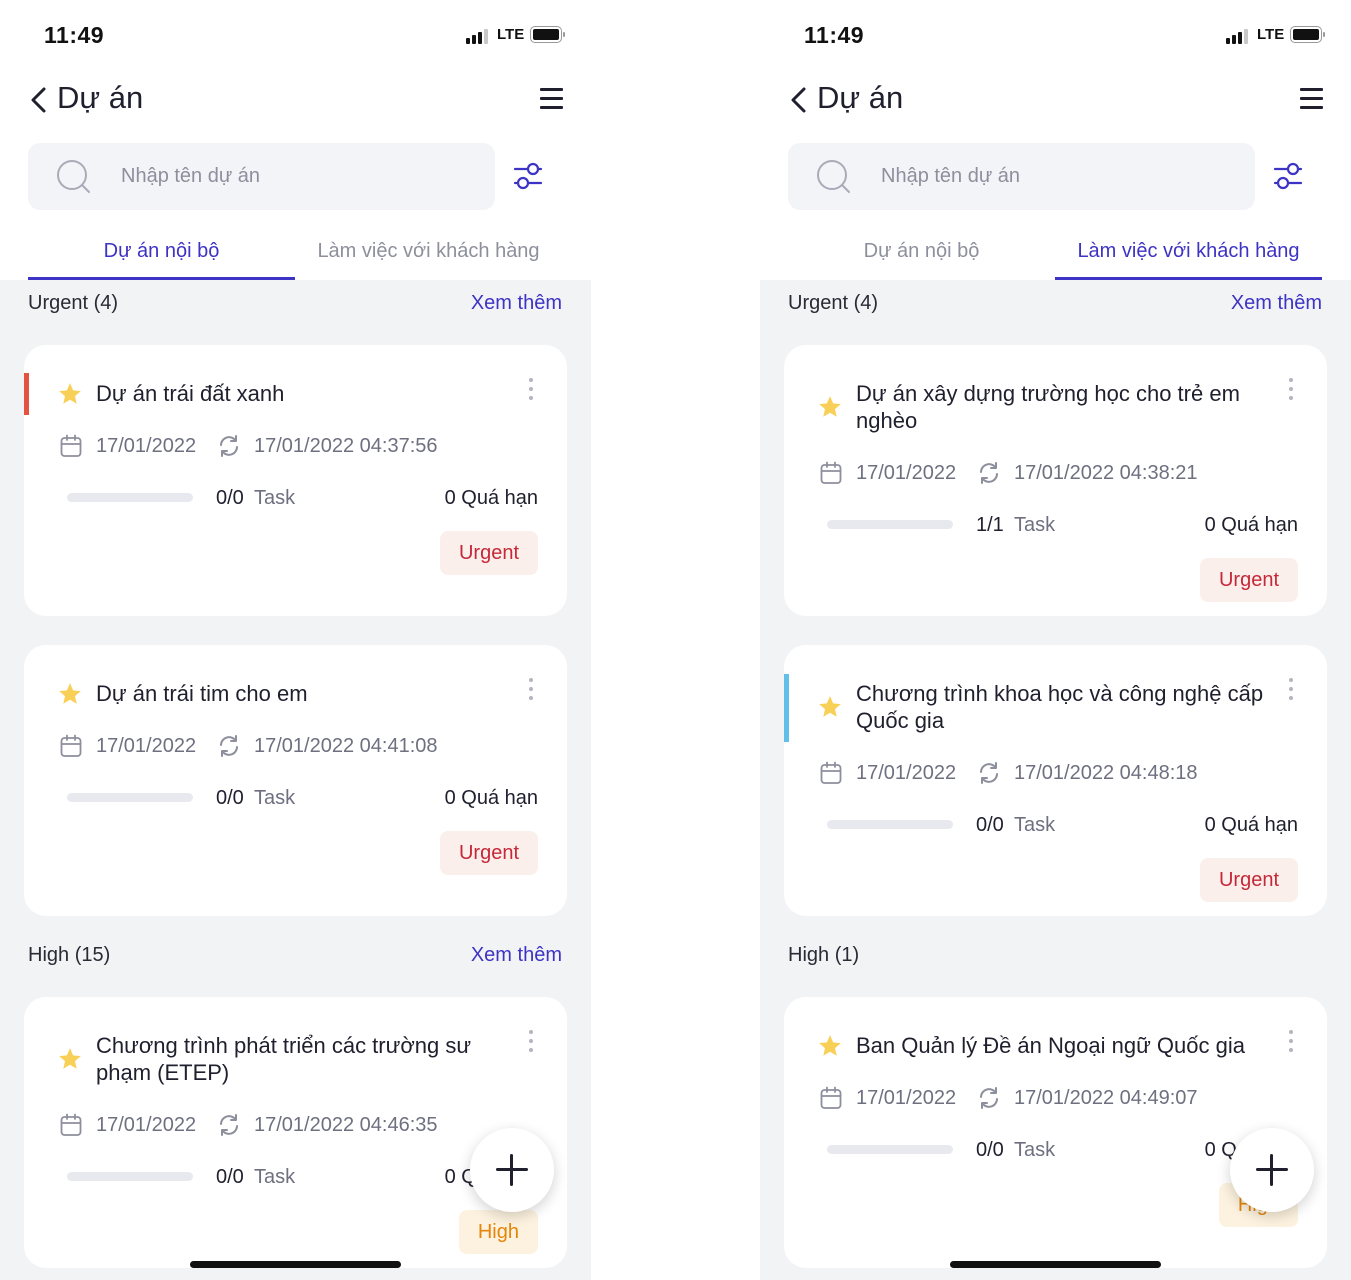 This screenshot has width=1351, height=1280. What do you see at coordinates (202, 693) in the screenshot?
I see `project-title: Dự án trái tim cho em` at bounding box center [202, 693].